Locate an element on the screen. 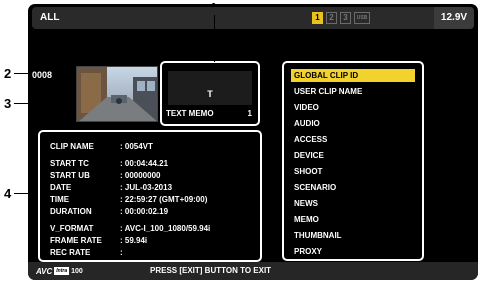 The height and width of the screenshot is (284, 482). callout-1-leader is located at coordinates (214, 38).